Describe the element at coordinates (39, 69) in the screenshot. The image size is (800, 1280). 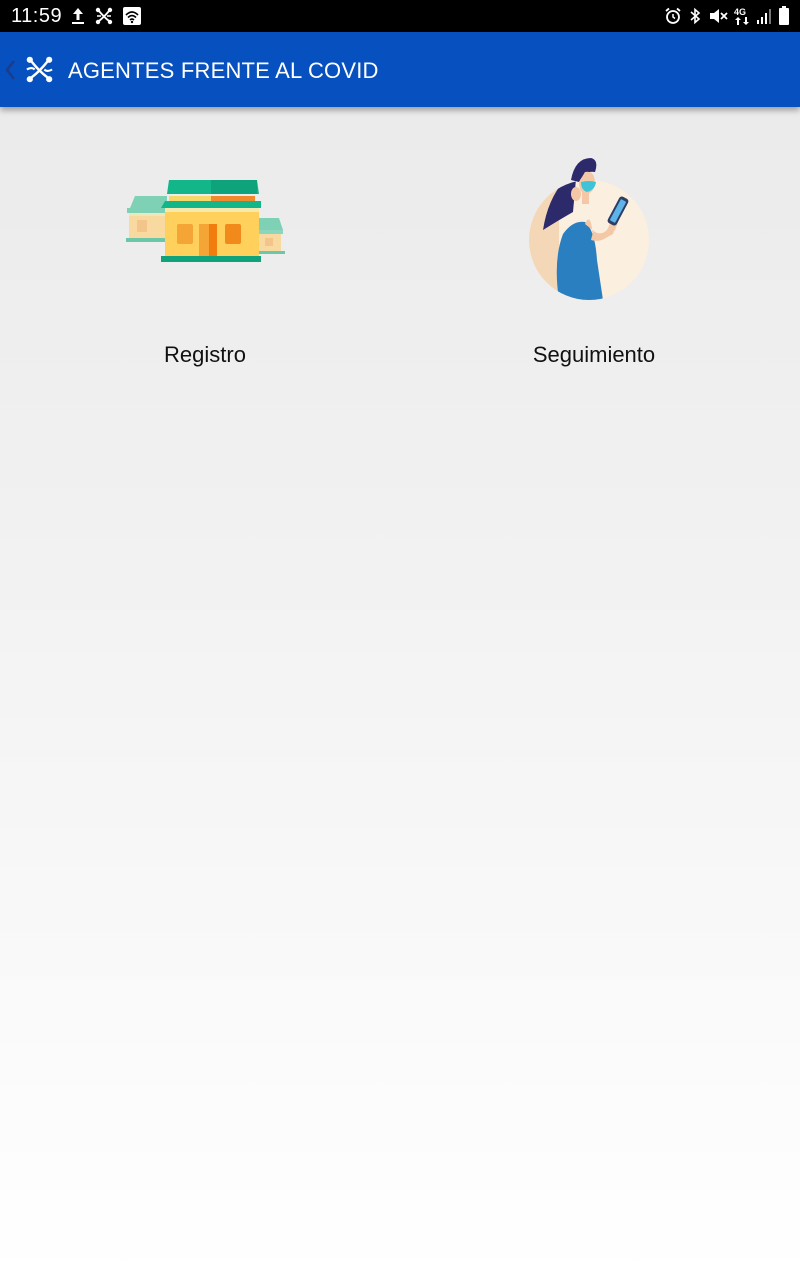
I see `app-logo-icon` at that location.